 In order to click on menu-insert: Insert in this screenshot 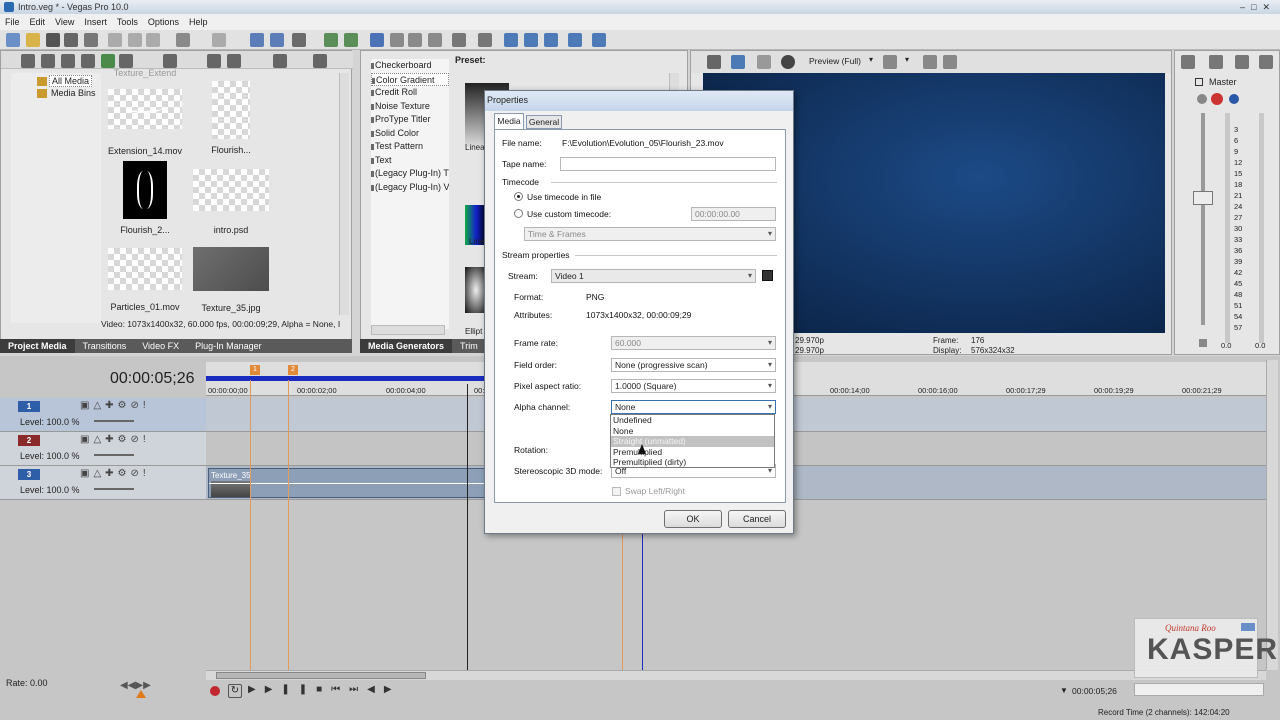, I will do `click(95, 22)`.